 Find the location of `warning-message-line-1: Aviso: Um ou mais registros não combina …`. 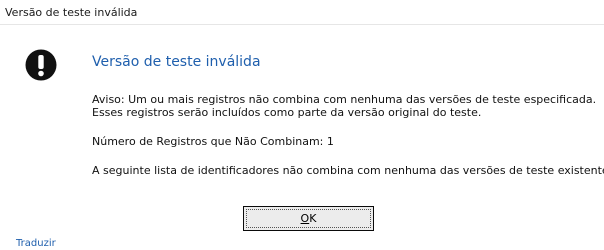

warning-message-line-1: Aviso: Um ou mais registros não combina … is located at coordinates (344, 99).